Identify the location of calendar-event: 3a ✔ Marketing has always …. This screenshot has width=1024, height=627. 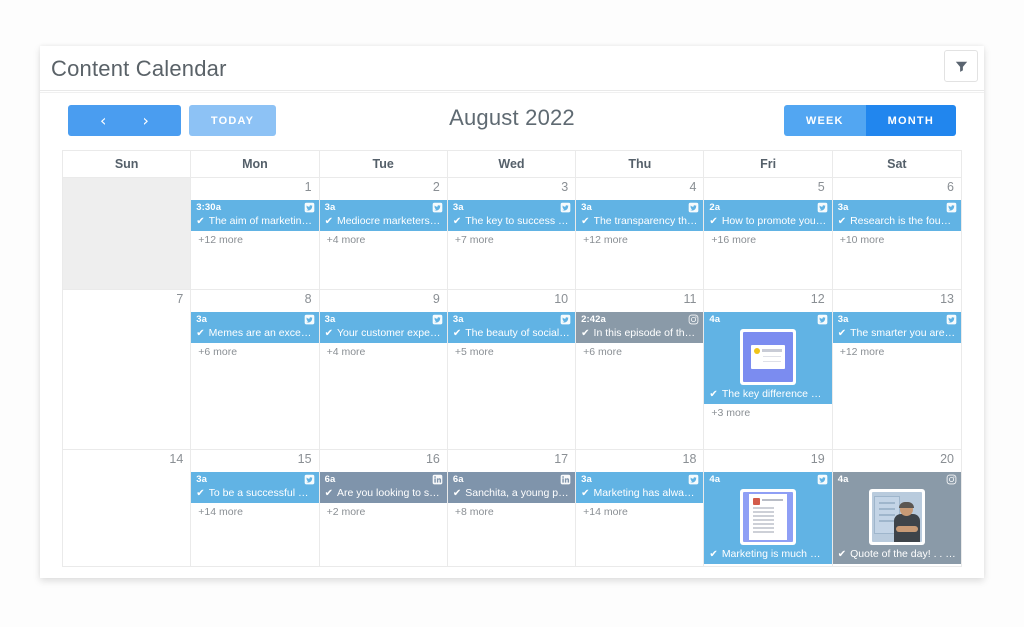
(640, 487).